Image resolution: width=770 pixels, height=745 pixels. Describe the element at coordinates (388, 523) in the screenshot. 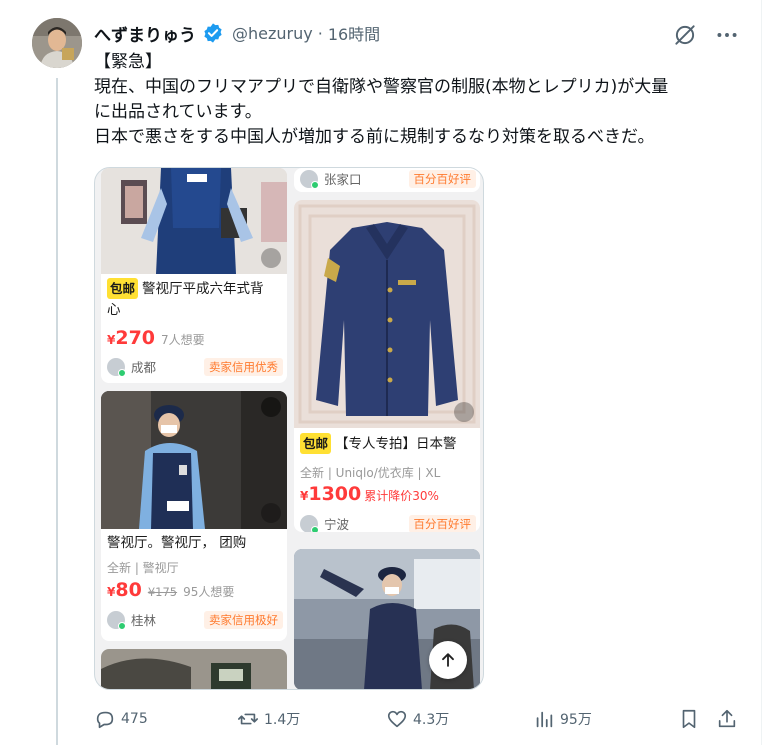

I see `seller-row: 宁波 百分百好评` at that location.